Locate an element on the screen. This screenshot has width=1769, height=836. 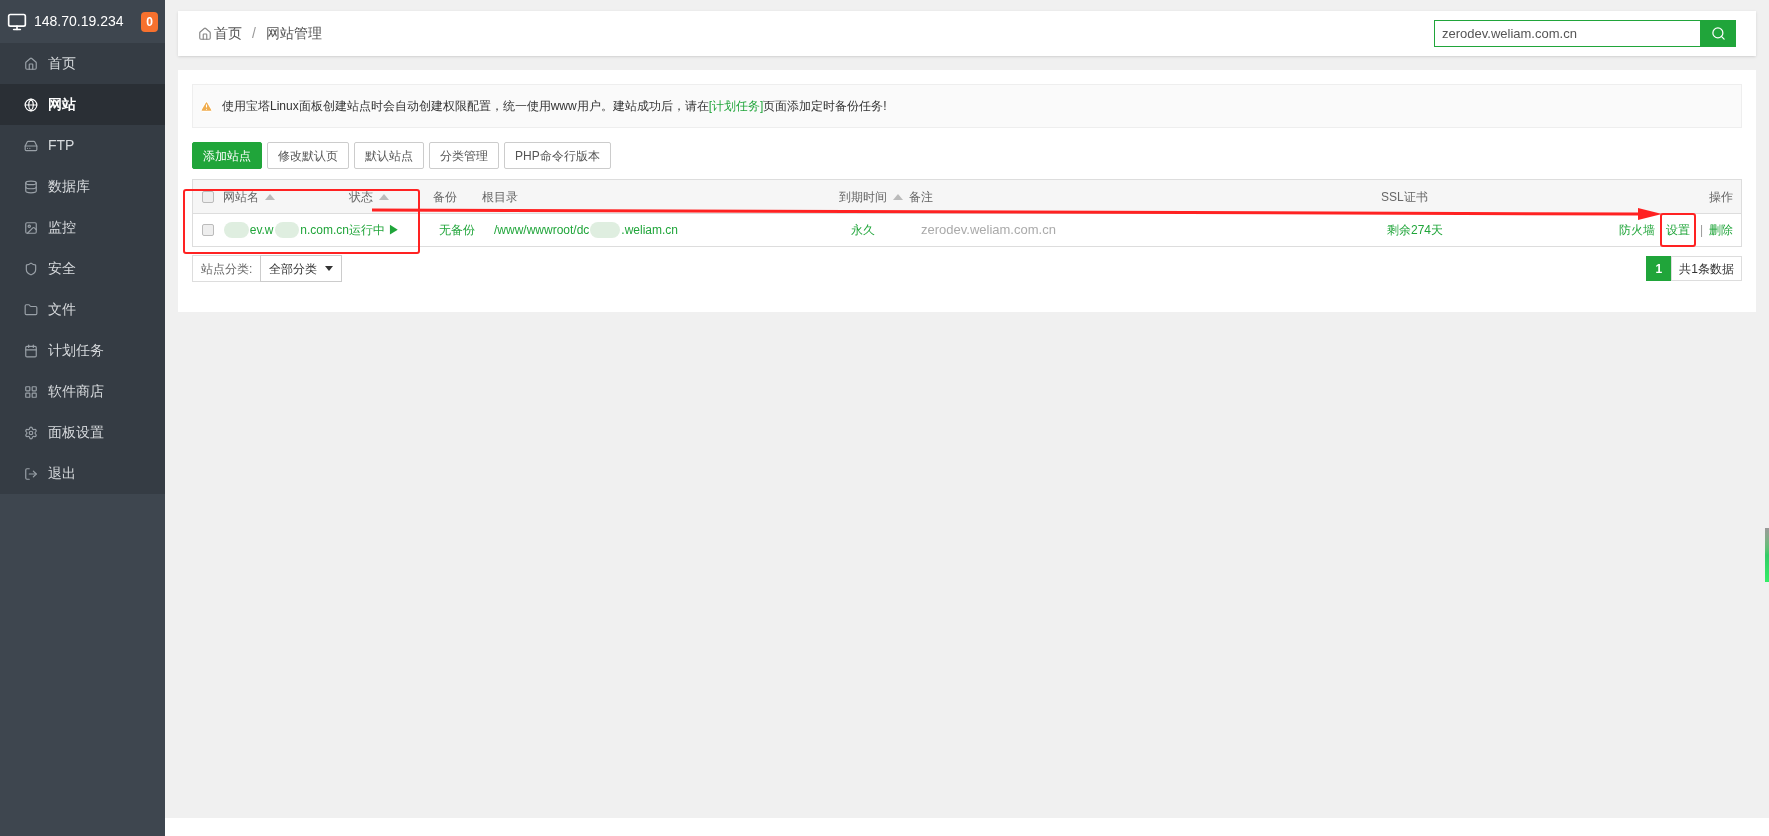
category-select: 全部分类 is located at coordinates (301, 268).